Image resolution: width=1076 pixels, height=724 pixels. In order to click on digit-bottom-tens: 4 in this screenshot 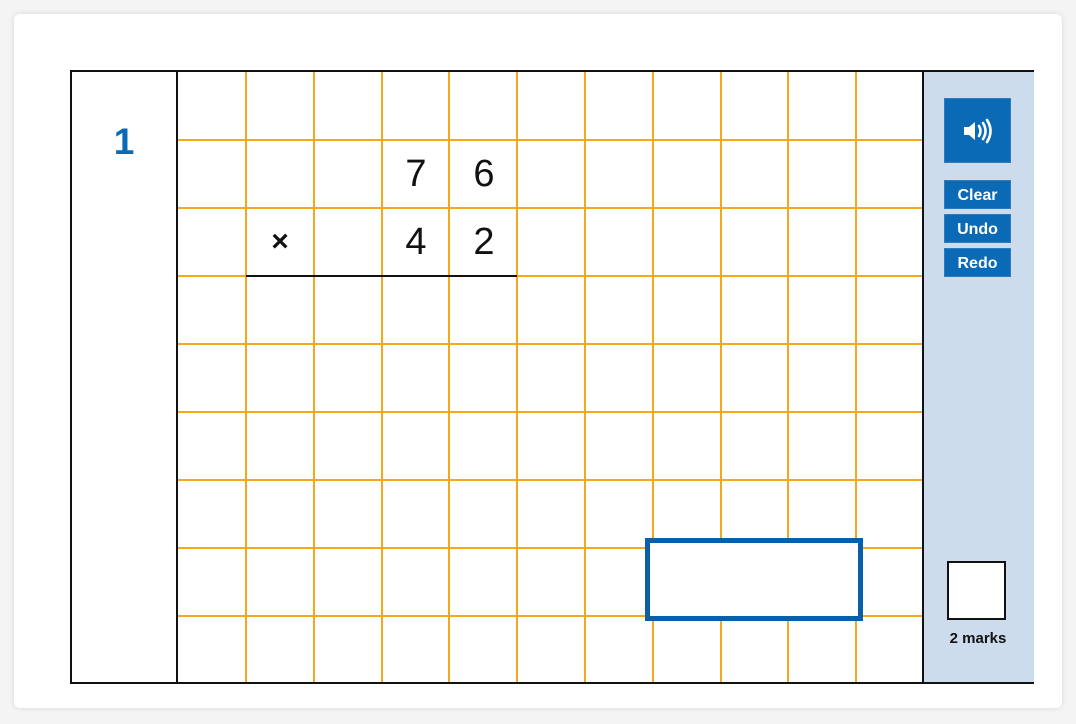, I will do `click(416, 242)`.